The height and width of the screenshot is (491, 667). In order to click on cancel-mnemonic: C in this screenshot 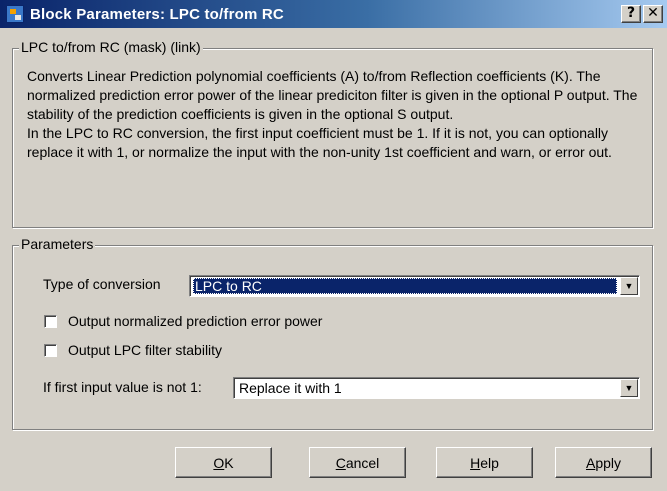, I will do `click(340, 462)`.